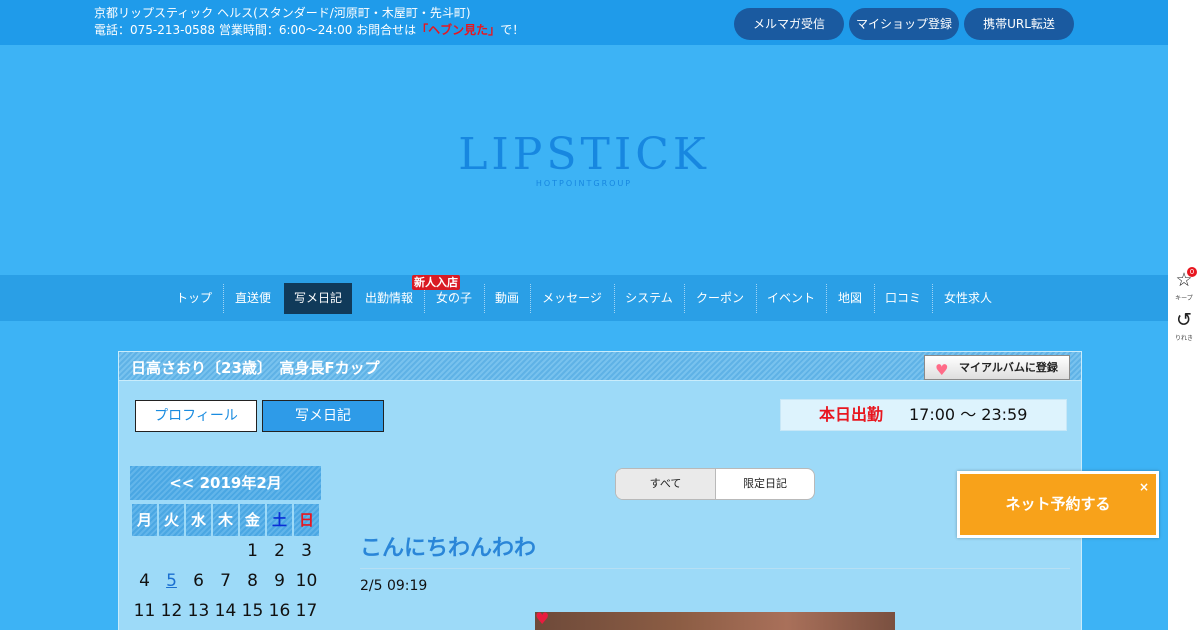  I want to click on nav-events: イベント, so click(791, 298).